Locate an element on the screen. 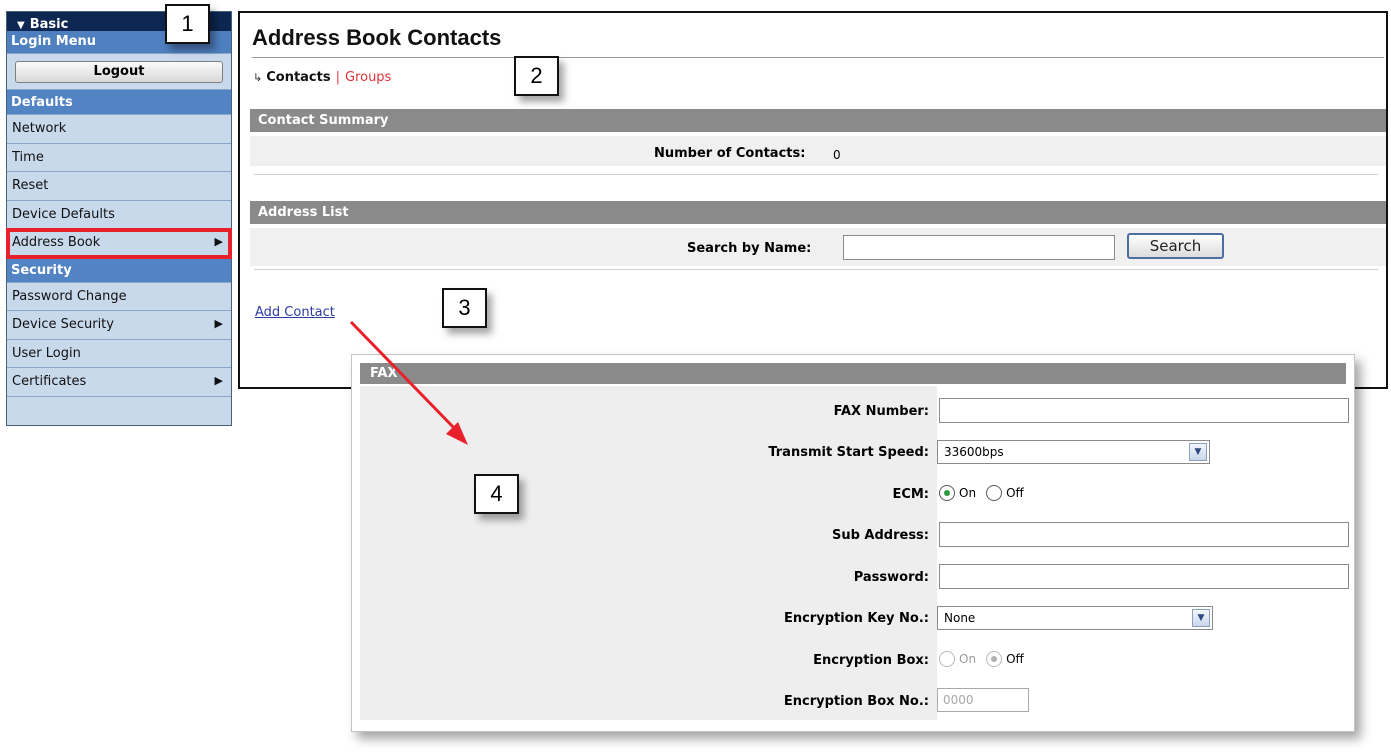  fax-number-label: FAX Number: is located at coordinates (881, 411).